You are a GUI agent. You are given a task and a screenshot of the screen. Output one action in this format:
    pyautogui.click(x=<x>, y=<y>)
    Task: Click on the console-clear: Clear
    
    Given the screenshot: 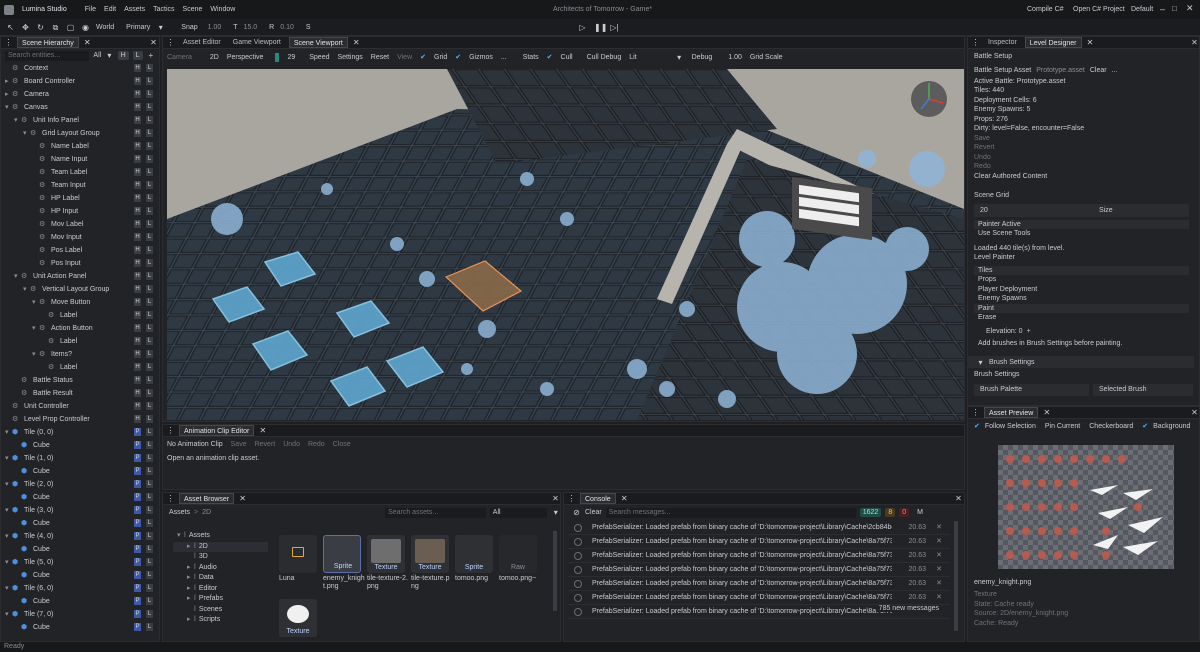 What is the action you would take?
    pyautogui.click(x=593, y=512)
    